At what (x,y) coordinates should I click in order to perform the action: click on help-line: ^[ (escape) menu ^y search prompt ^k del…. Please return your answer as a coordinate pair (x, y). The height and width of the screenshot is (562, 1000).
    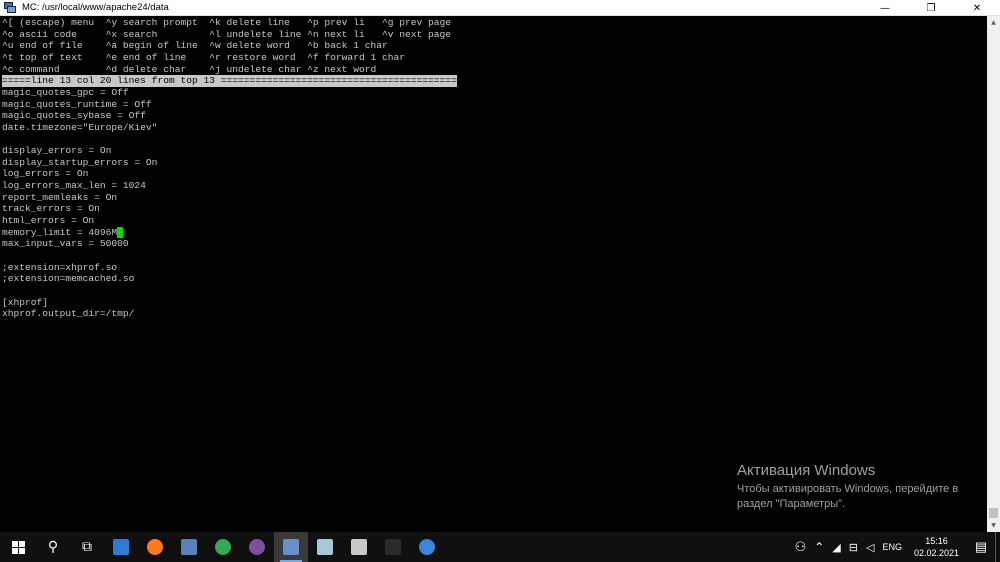
    Looking at the image, I should click on (227, 22).